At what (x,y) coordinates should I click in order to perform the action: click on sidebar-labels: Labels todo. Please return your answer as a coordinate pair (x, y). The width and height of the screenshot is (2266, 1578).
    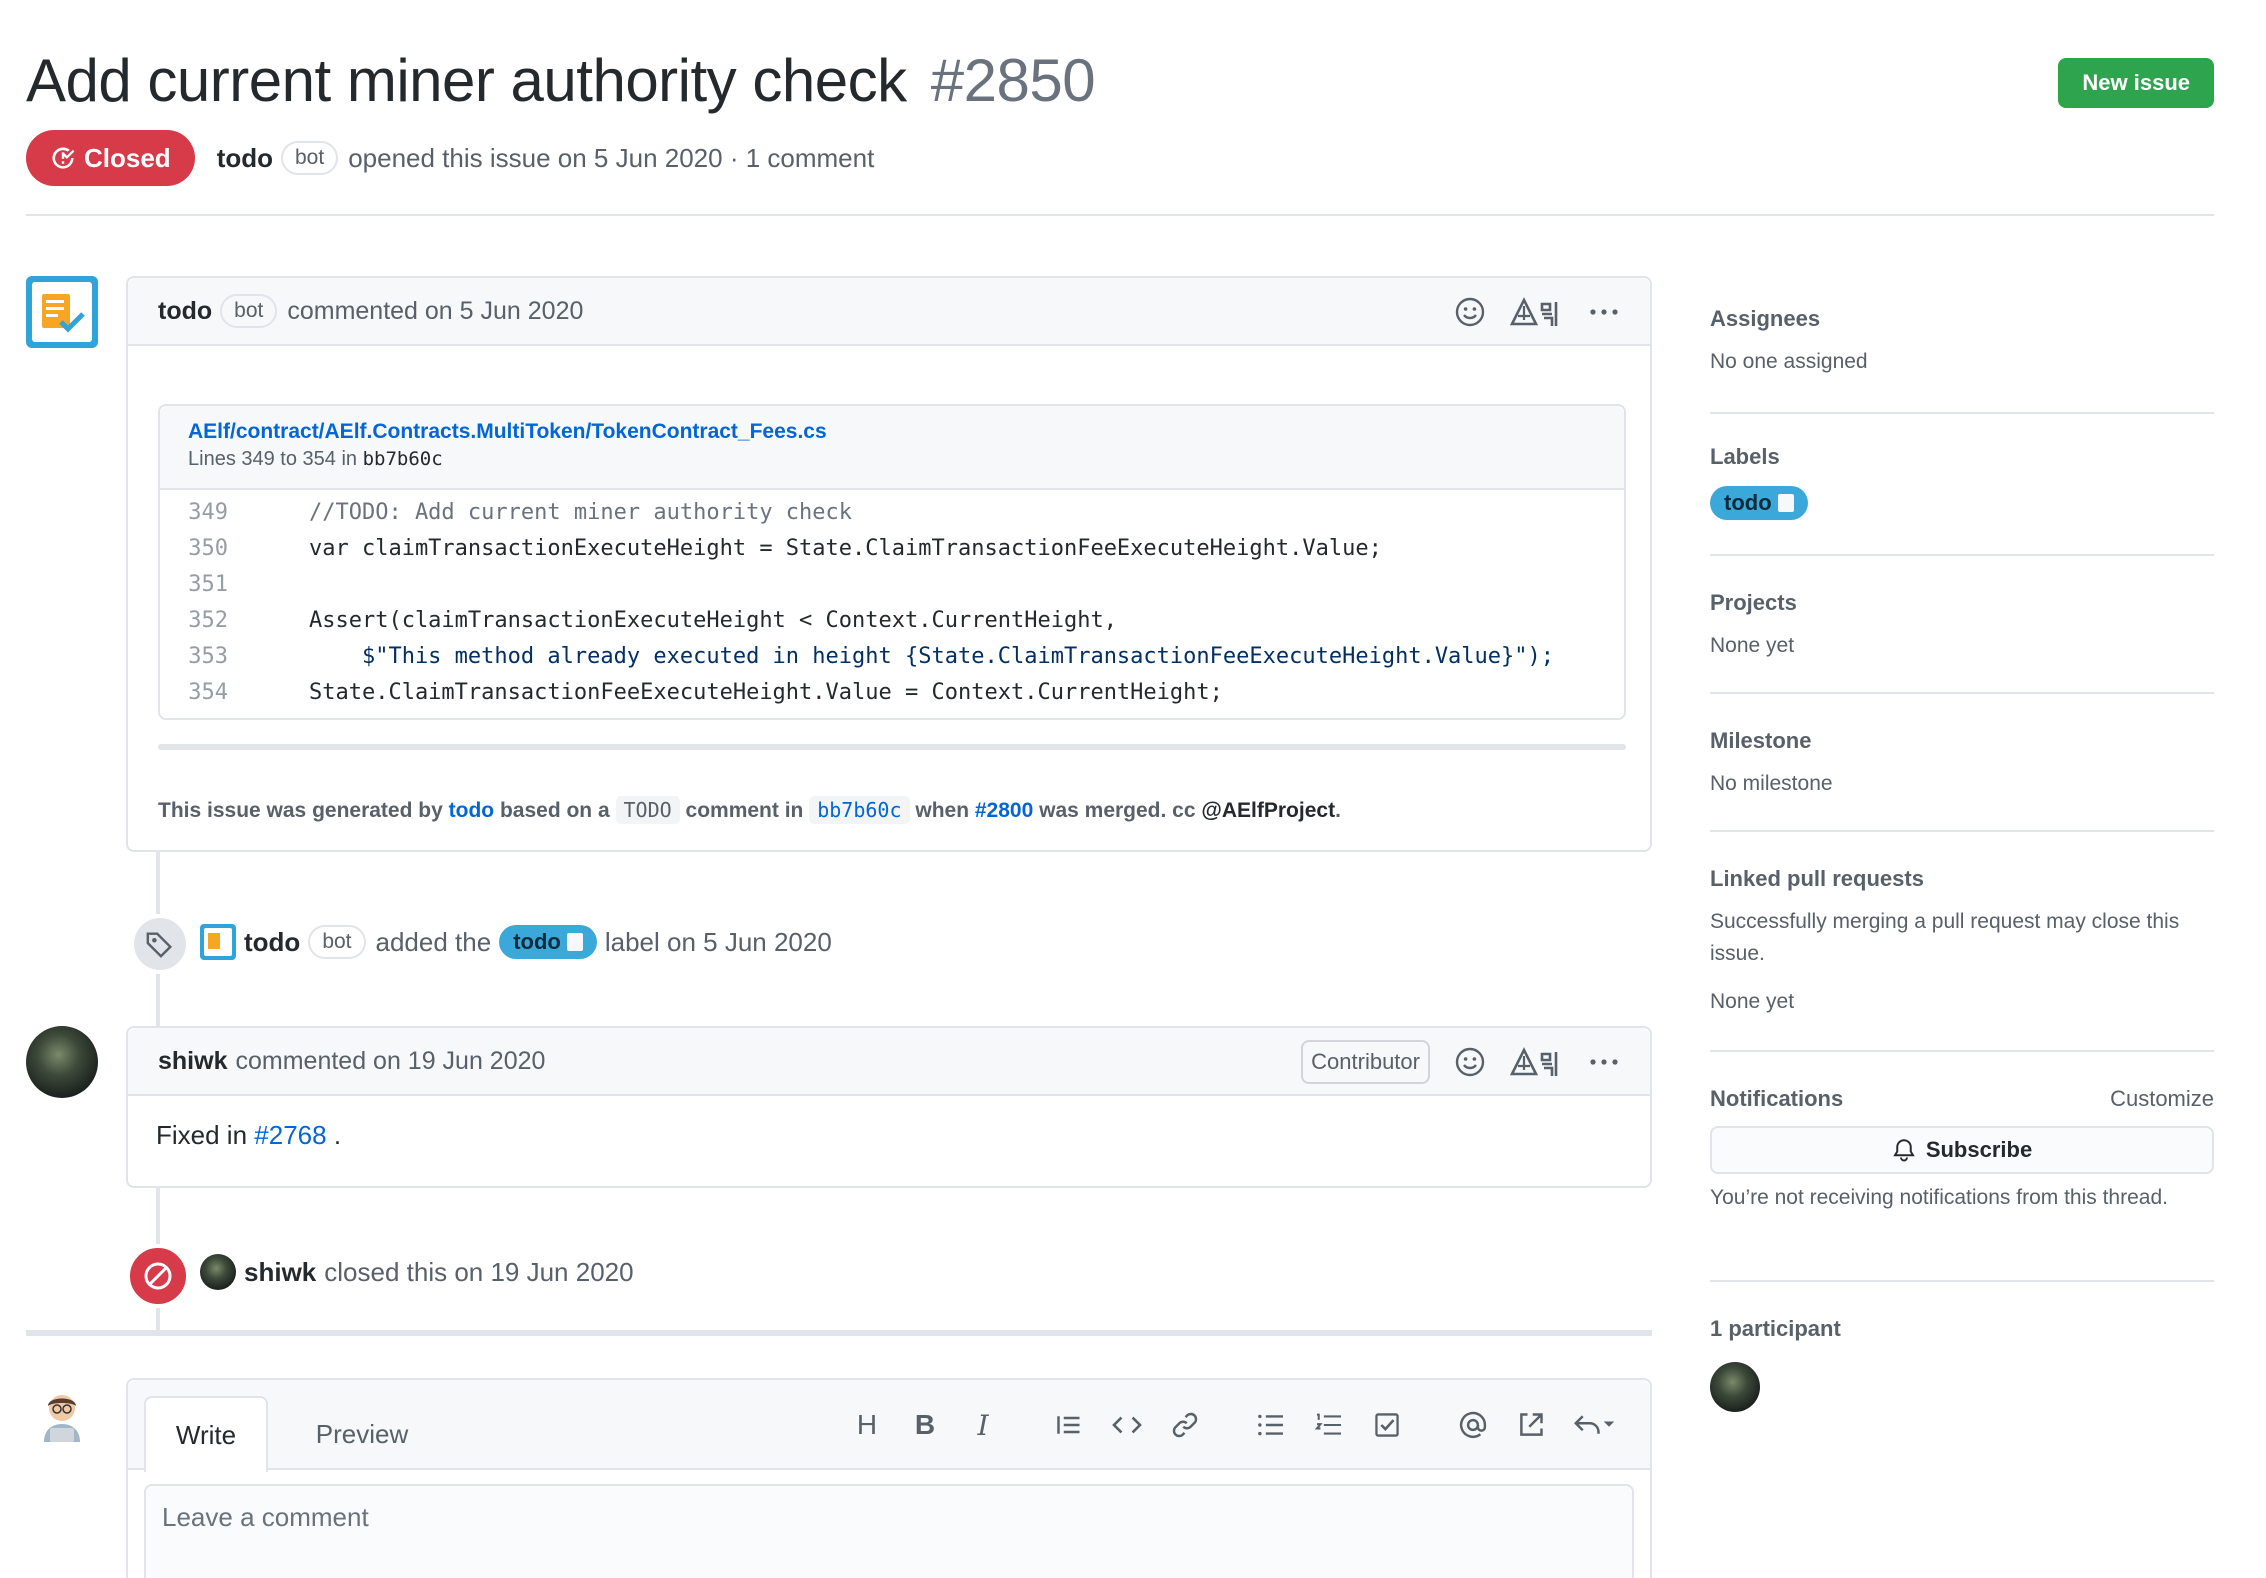
    Looking at the image, I should click on (1962, 485).